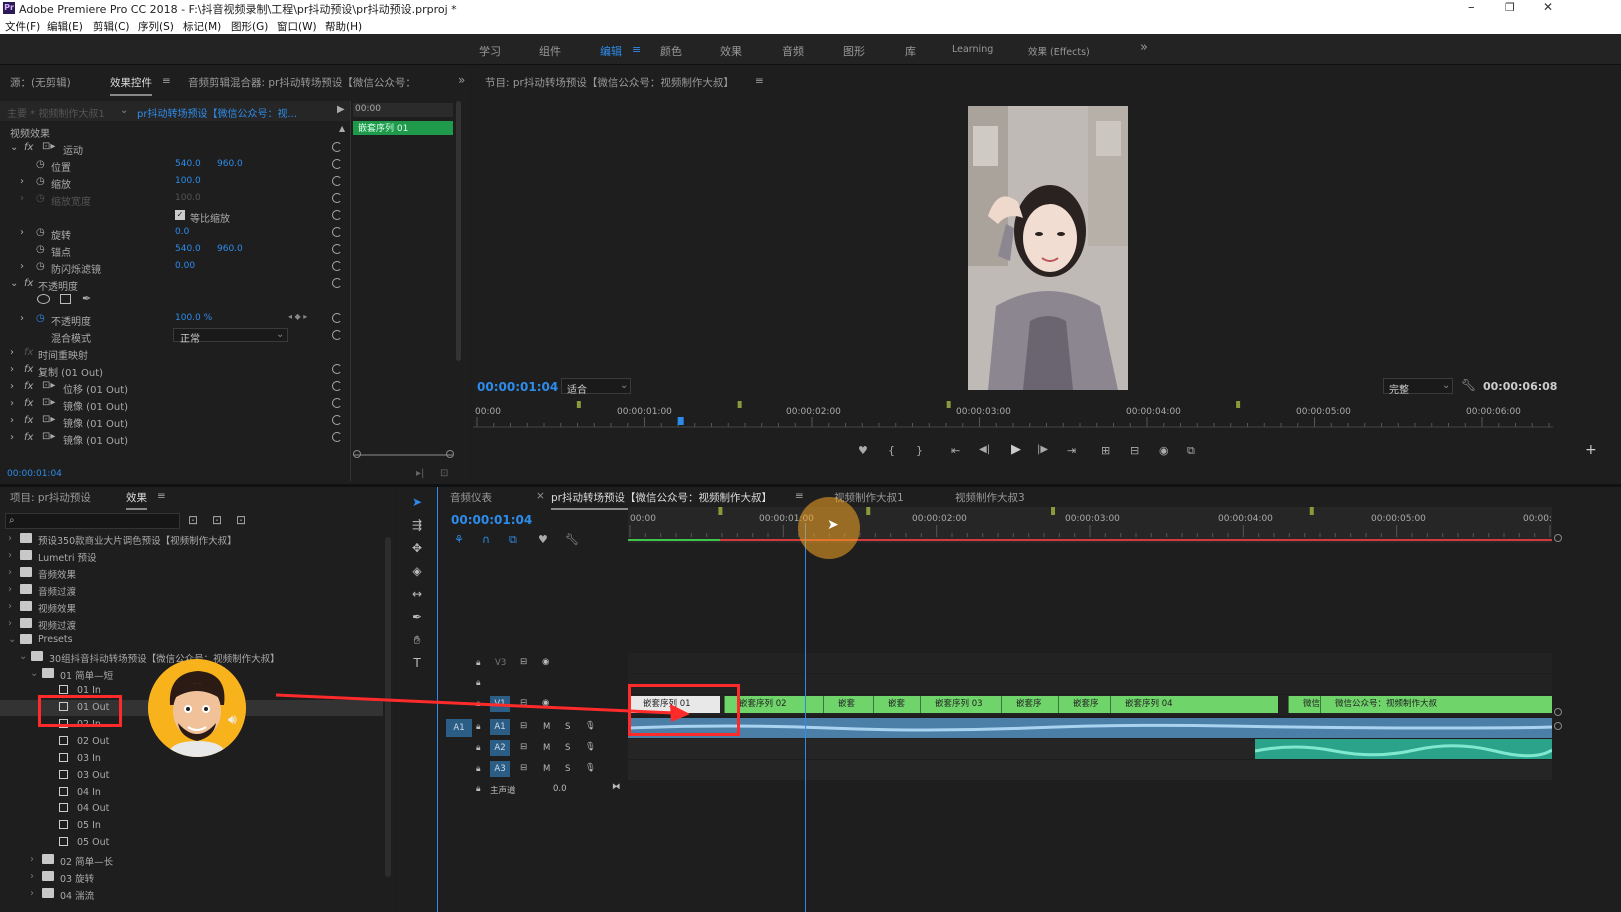 This screenshot has height=912, width=1621. Describe the element at coordinates (297, 316) in the screenshot. I see `keyframe-nav-icon: ◂ ◆ ▸` at that location.